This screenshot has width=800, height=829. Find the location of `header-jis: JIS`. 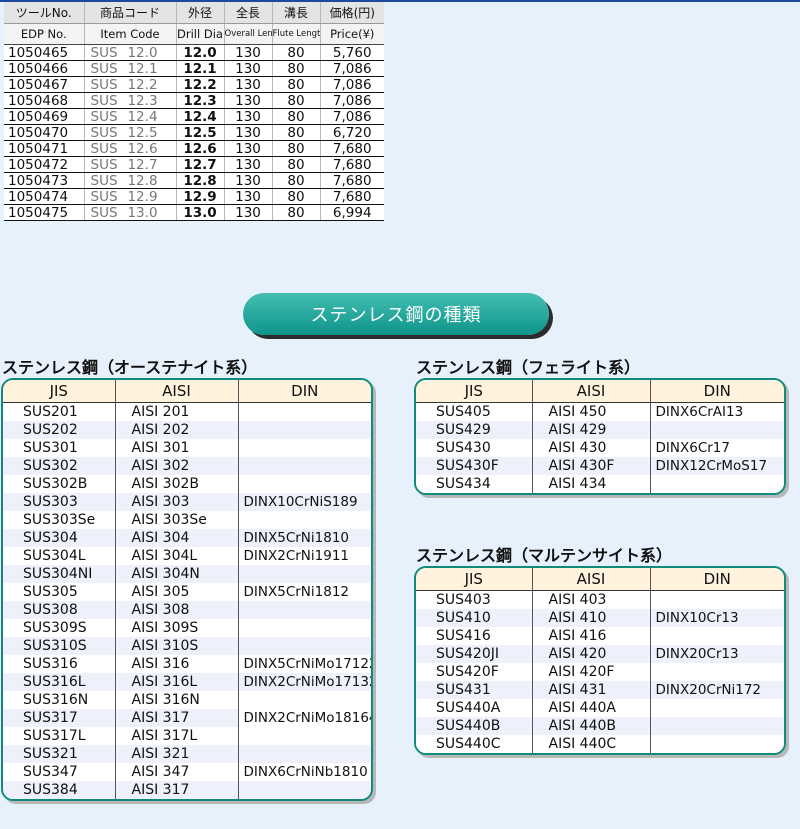

header-jis: JIS is located at coordinates (59, 391).